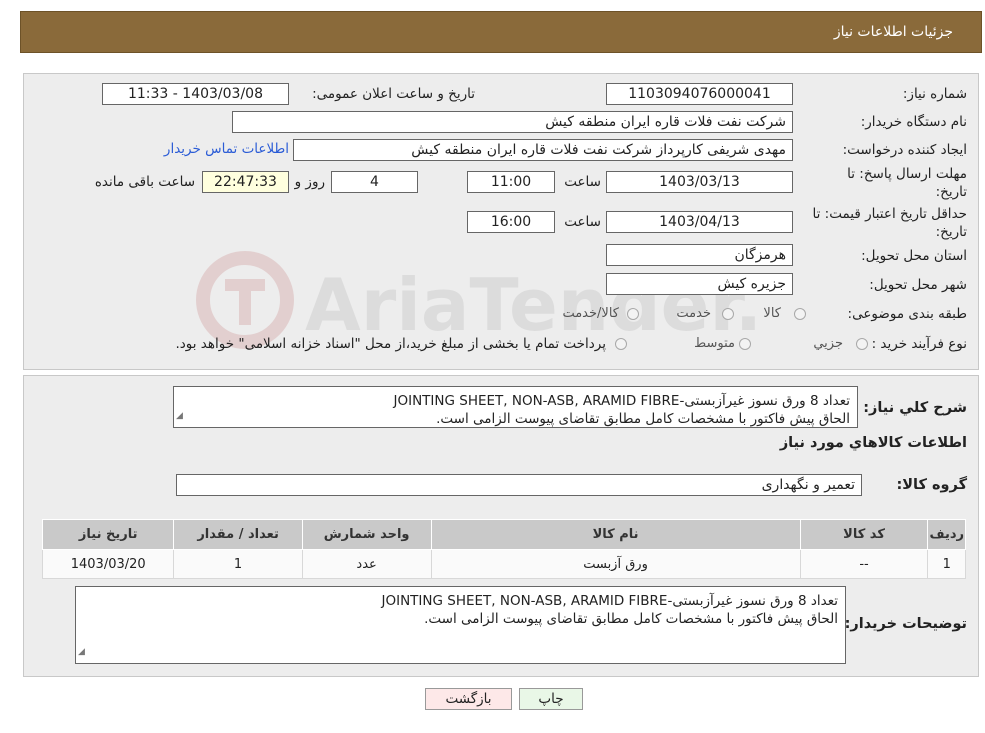  Describe the element at coordinates (889, 214) in the screenshot. I see `validity-label: حداقل تاریخ اعتبار قیمت: تا` at that location.